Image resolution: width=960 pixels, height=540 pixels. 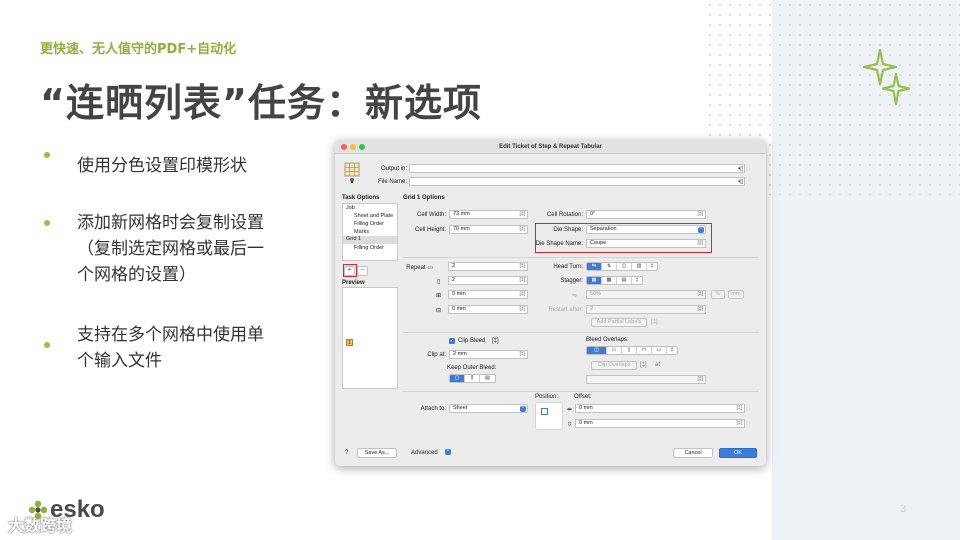 What do you see at coordinates (544, 411) in the screenshot?
I see `anchor-top-left-icon` at bounding box center [544, 411].